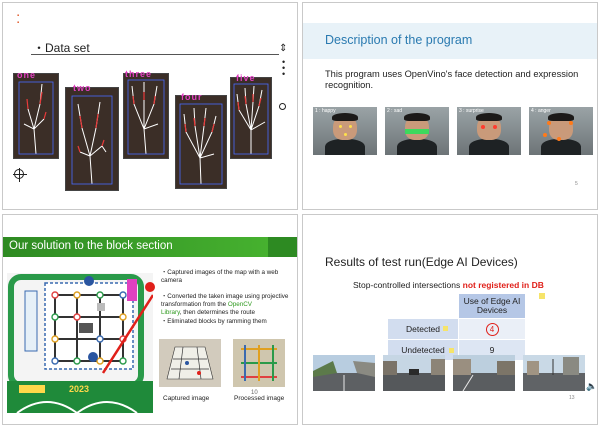 The image size is (600, 427). I want to click on slide-title: Description of the program, so click(399, 40).